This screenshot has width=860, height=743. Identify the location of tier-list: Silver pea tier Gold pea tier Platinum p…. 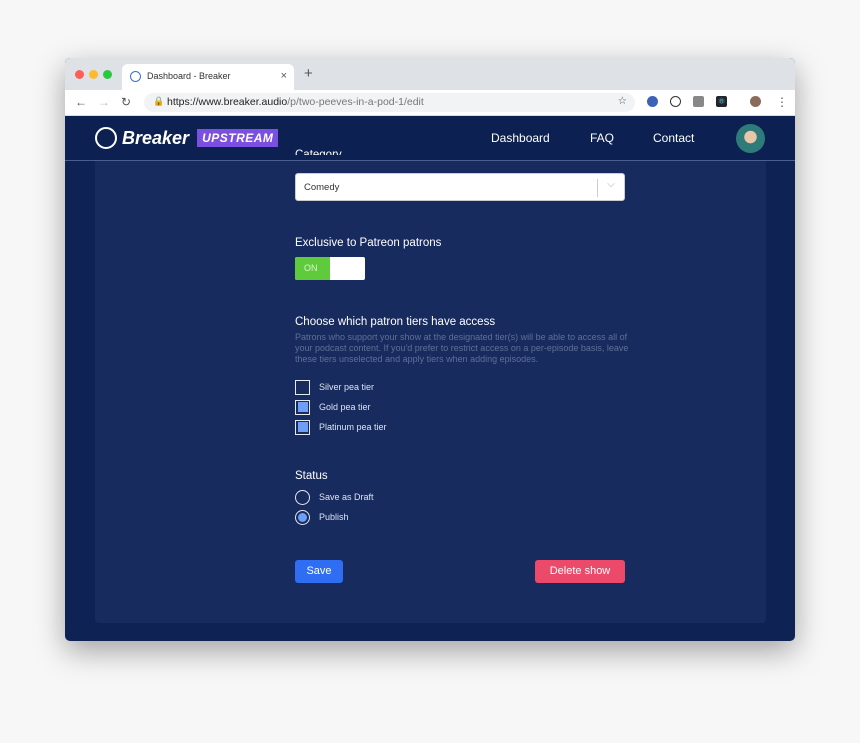
(341, 407).